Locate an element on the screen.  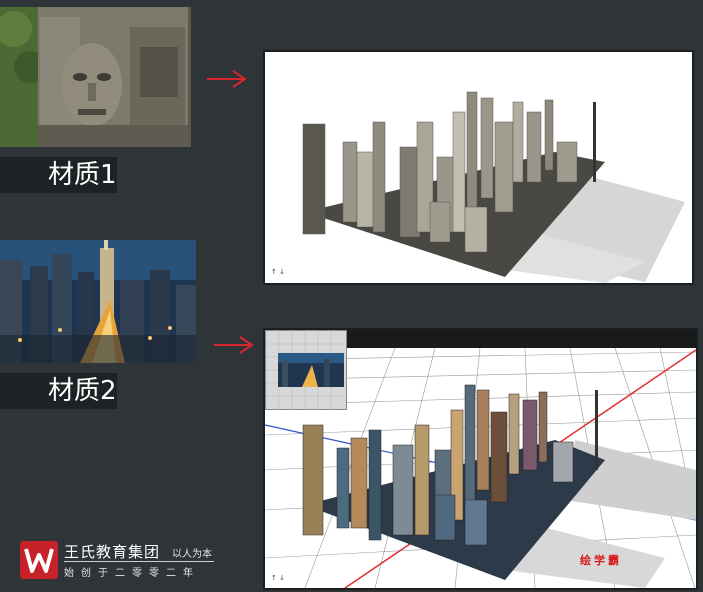
material-1-thumbnail is located at coordinates (95, 77).